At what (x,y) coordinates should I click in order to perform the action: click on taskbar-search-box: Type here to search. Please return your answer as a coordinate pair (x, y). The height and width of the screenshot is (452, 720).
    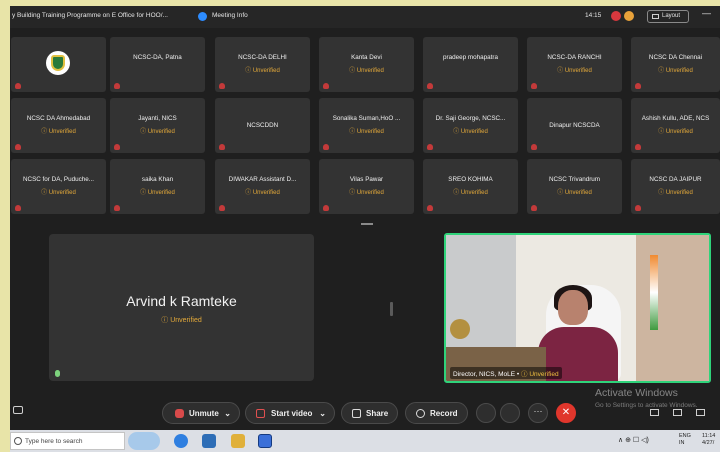
    Looking at the image, I should click on (67, 441).